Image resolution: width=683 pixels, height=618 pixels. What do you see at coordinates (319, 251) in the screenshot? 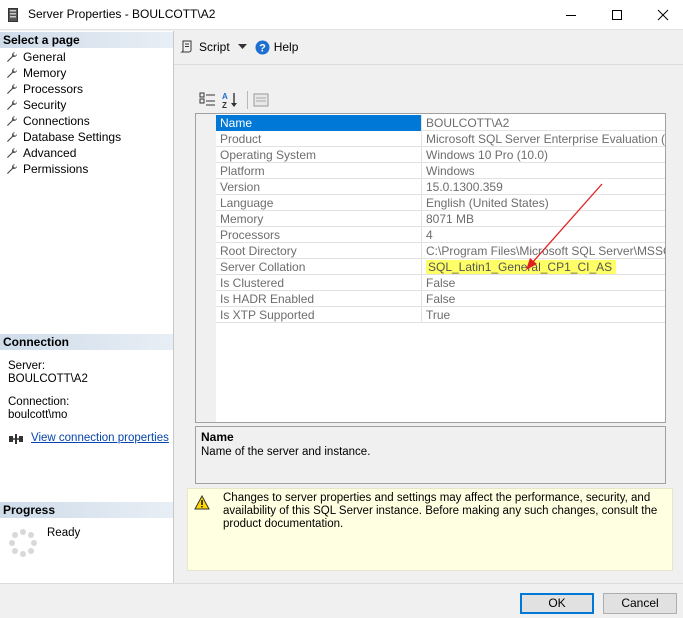
I see `property-name: Root Directory` at bounding box center [319, 251].